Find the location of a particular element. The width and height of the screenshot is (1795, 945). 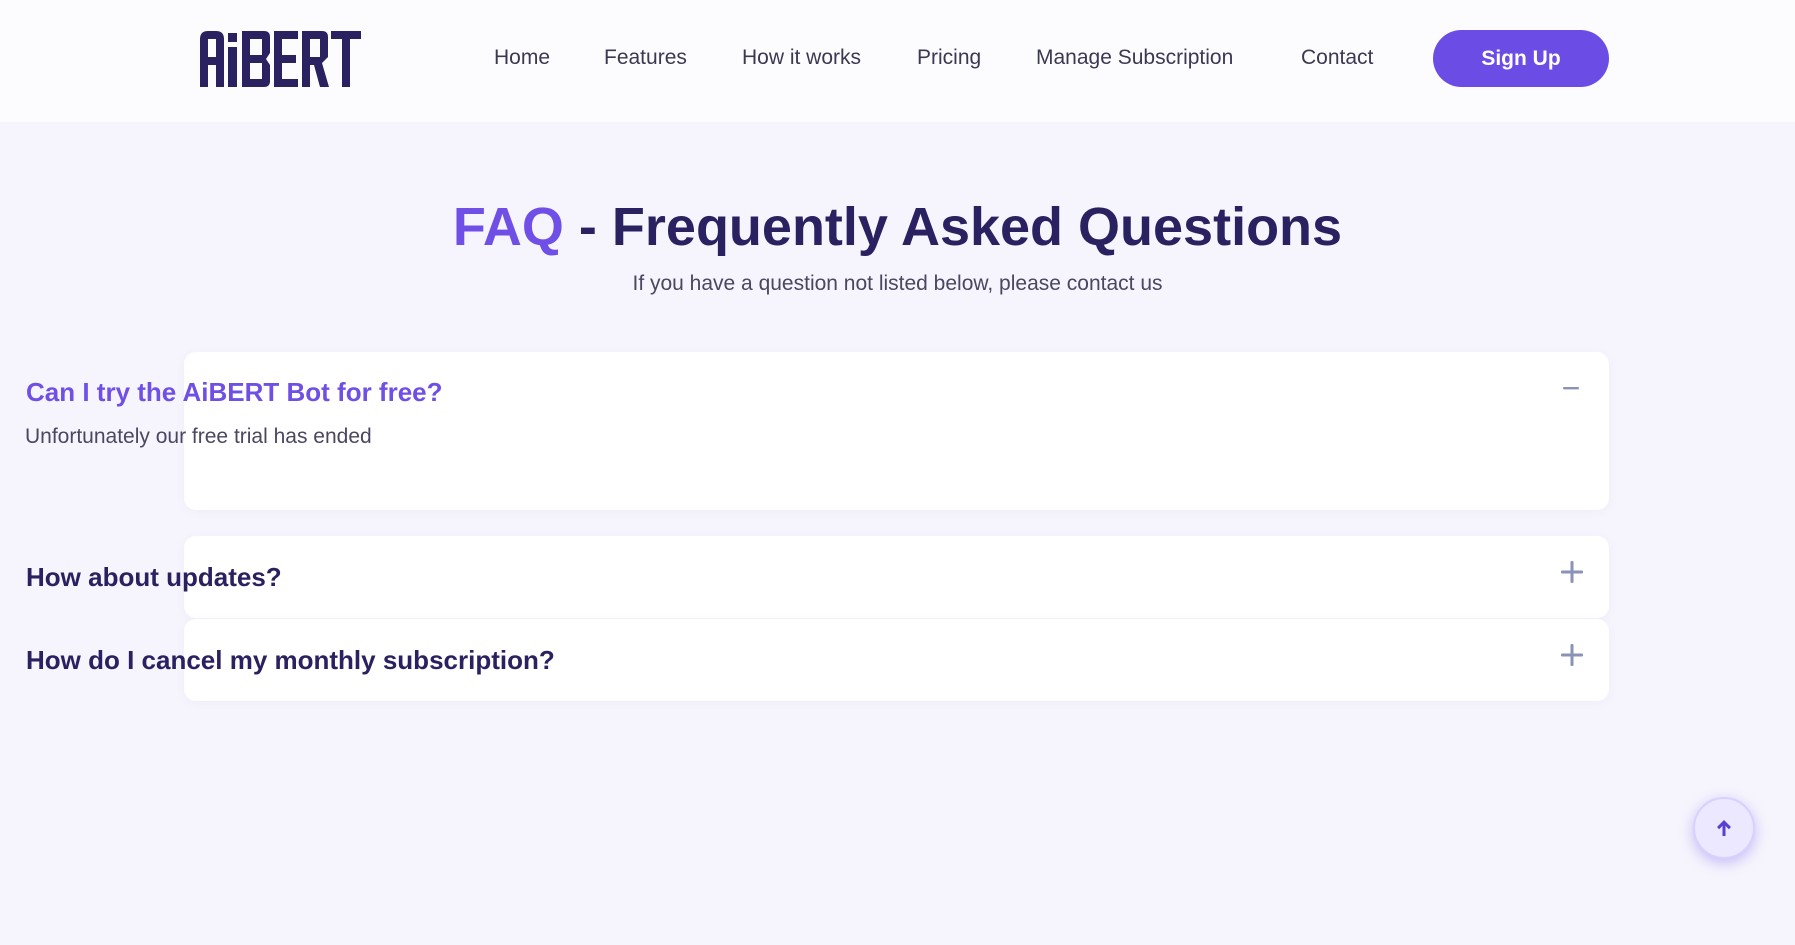

scroll-to-top-button is located at coordinates (1724, 828).